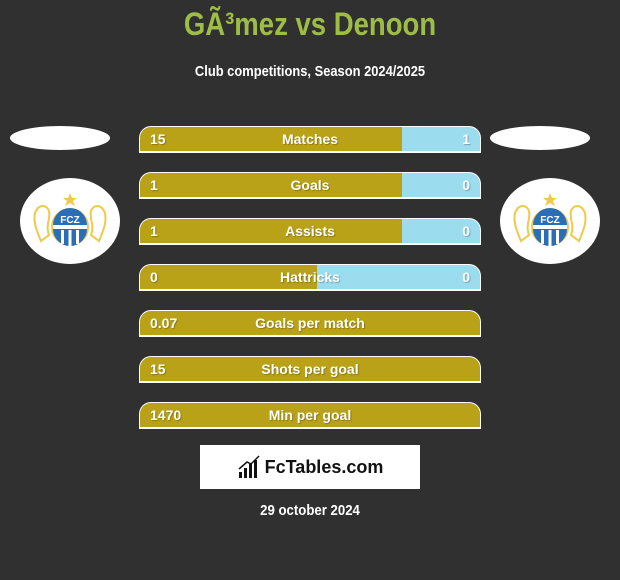 This screenshot has width=620, height=580. I want to click on brand-name: FcTables.com, so click(324, 466).